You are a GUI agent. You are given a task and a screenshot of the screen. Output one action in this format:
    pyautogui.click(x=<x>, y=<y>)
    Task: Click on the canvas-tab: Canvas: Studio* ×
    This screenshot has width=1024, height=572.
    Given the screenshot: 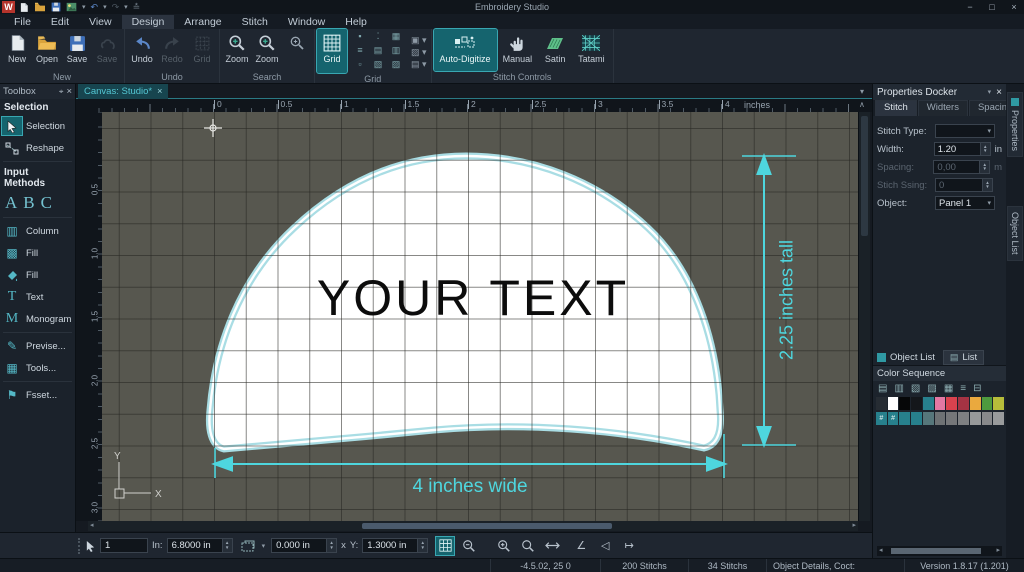 What is the action you would take?
    pyautogui.click(x=123, y=91)
    